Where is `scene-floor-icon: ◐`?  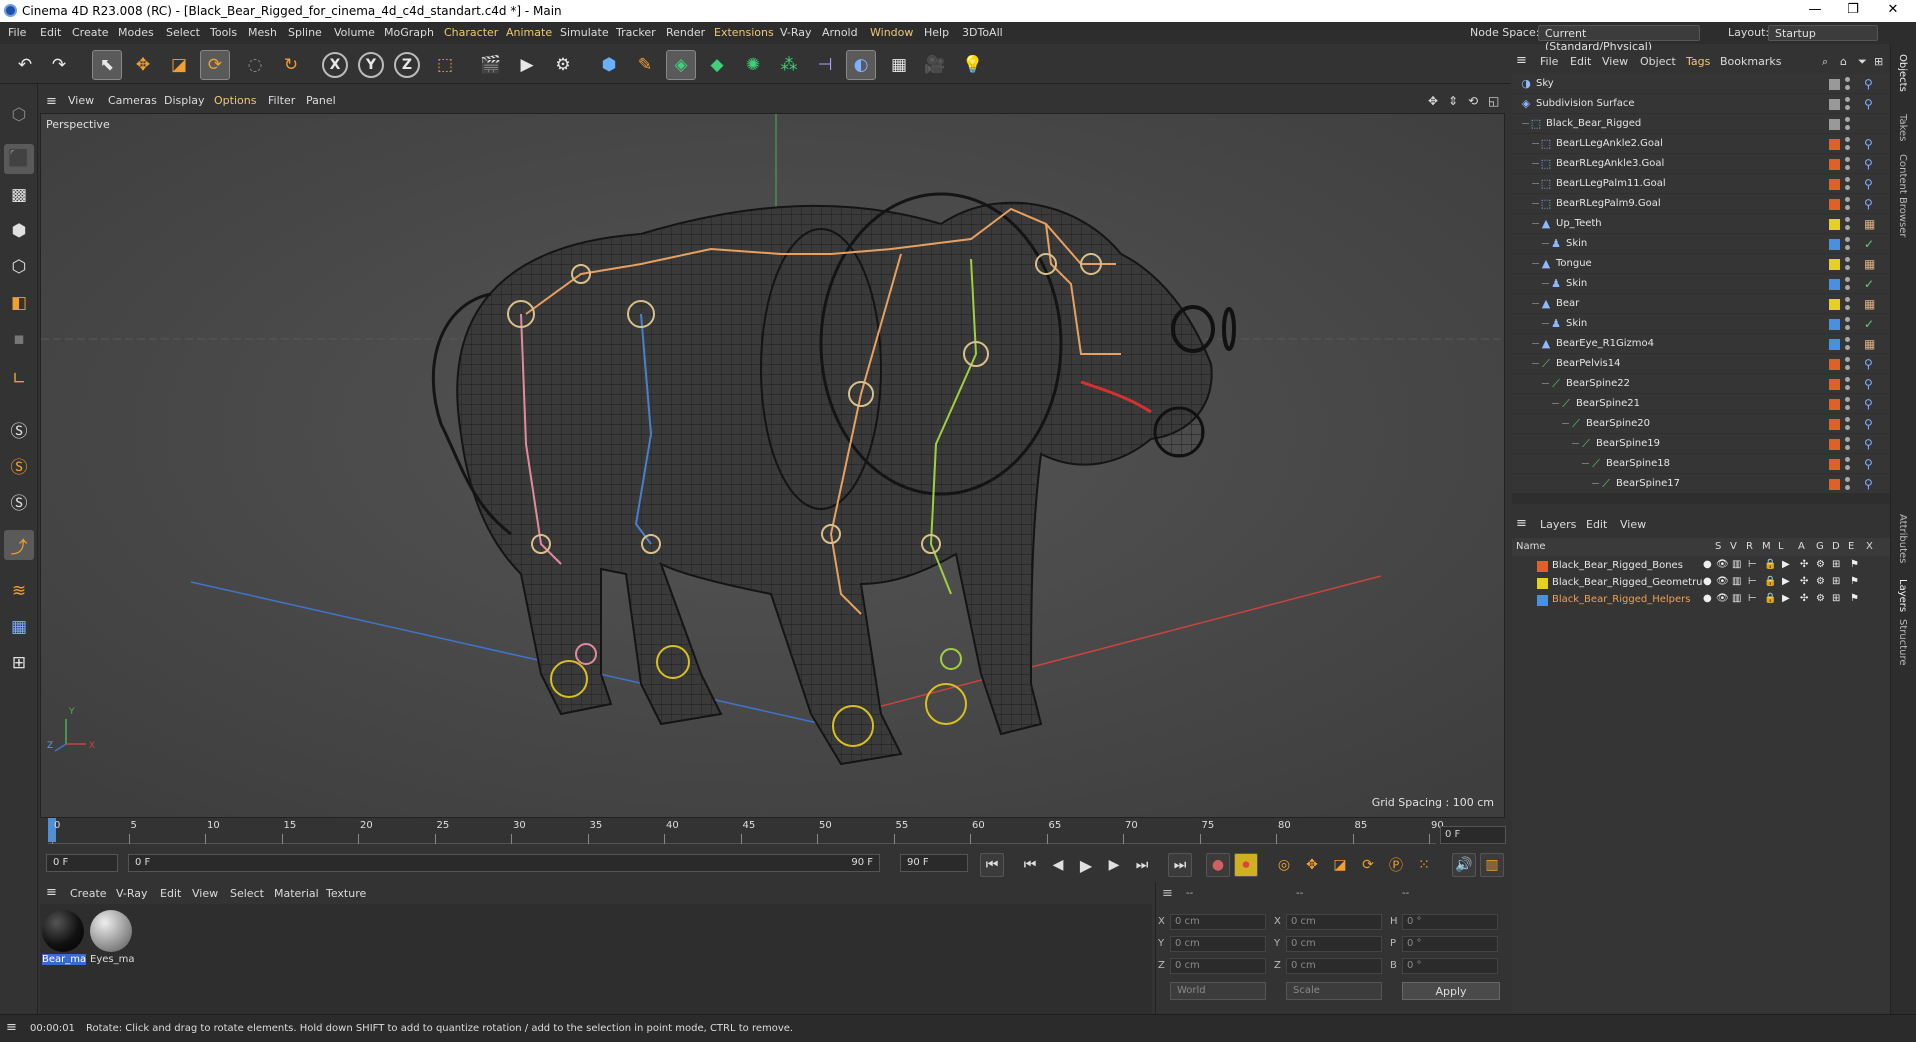 scene-floor-icon: ◐ is located at coordinates (861, 65).